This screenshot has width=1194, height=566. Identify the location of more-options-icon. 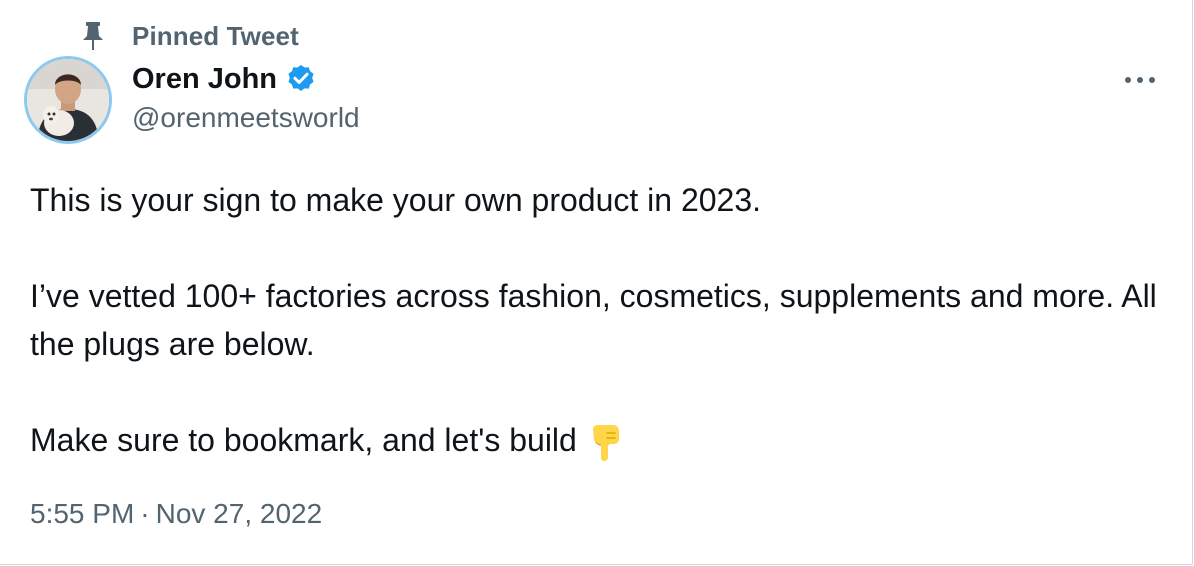
(1140, 80).